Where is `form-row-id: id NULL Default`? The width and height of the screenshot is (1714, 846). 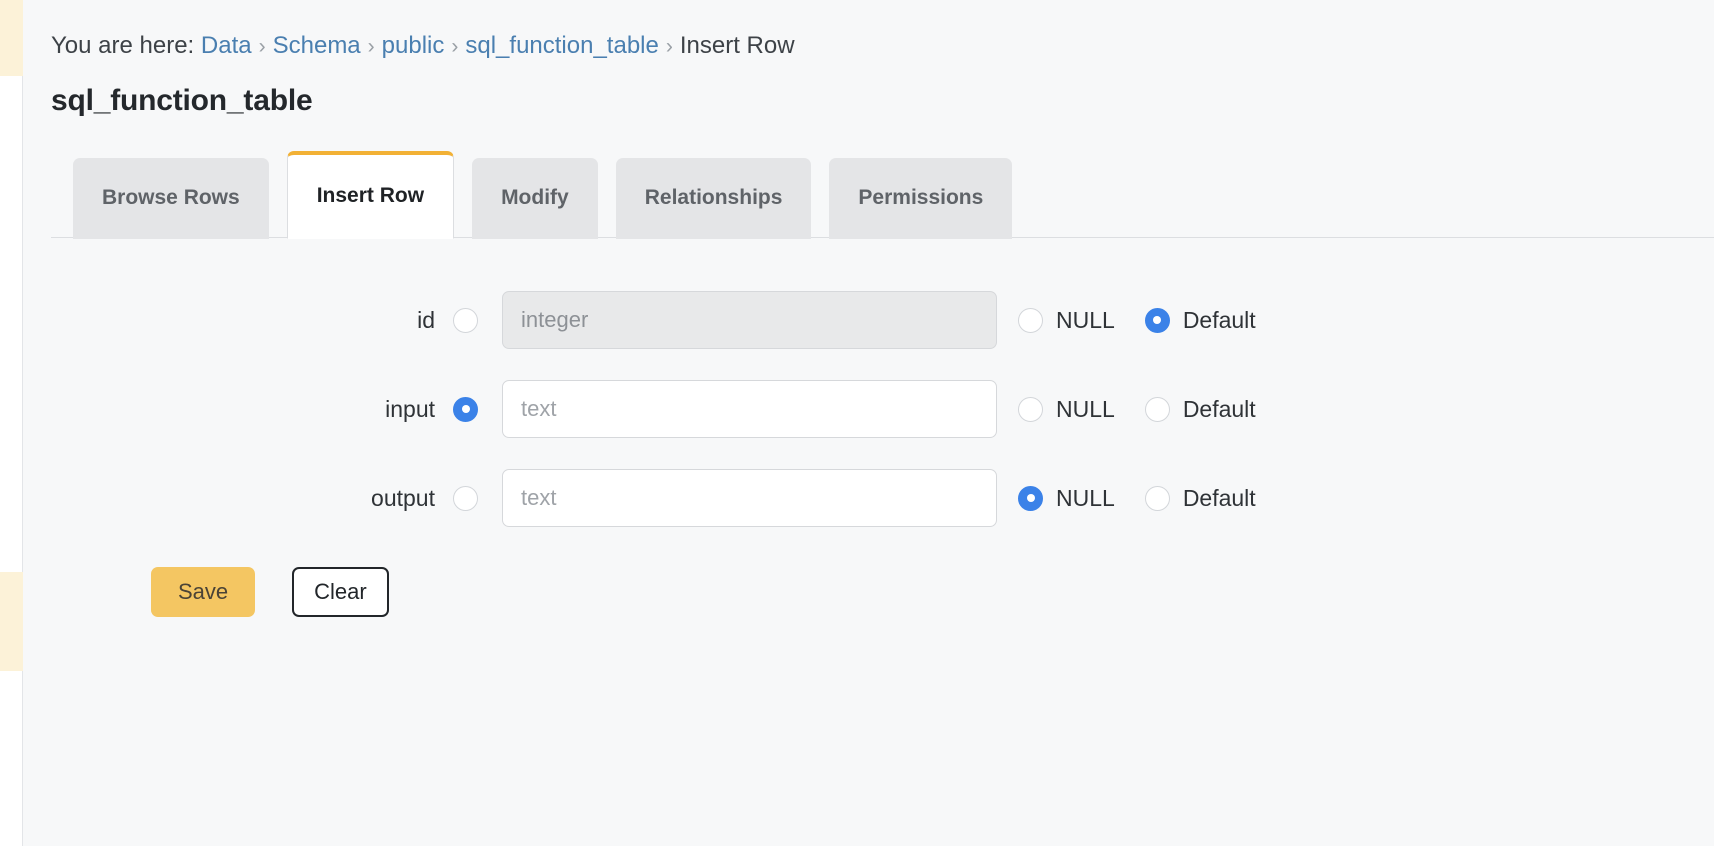
form-row-id: id NULL Default is located at coordinates (882, 320).